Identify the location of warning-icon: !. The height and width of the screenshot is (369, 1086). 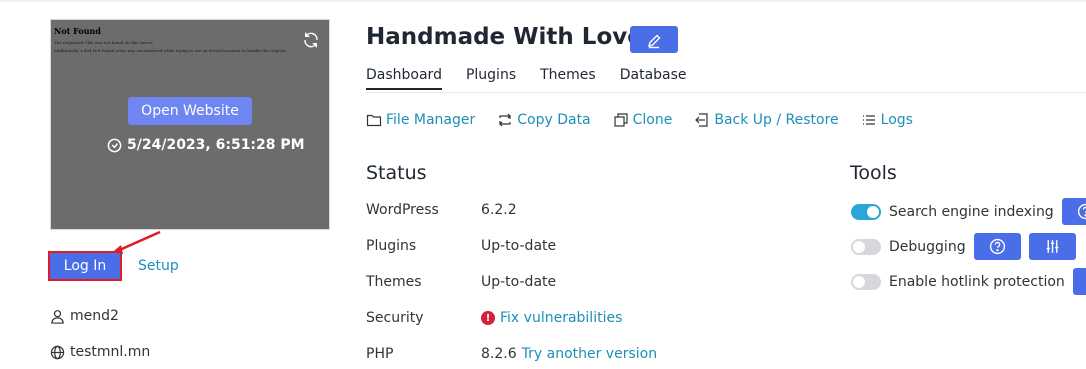
(488, 318).